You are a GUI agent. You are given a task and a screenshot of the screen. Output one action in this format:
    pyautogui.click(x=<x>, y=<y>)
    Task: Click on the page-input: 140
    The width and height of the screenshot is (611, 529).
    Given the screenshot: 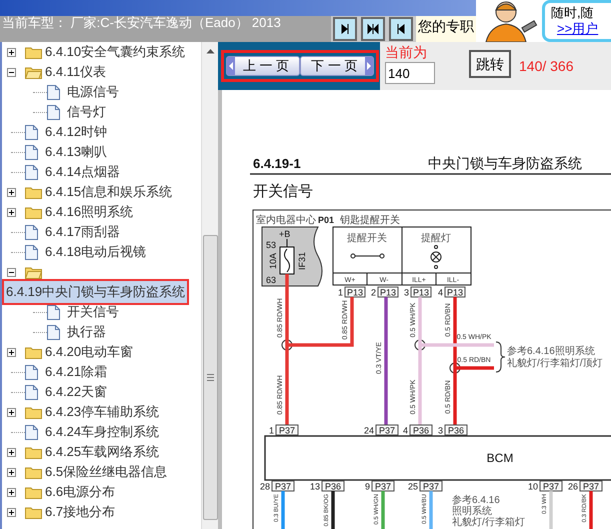 What is the action you would take?
    pyautogui.click(x=410, y=73)
    